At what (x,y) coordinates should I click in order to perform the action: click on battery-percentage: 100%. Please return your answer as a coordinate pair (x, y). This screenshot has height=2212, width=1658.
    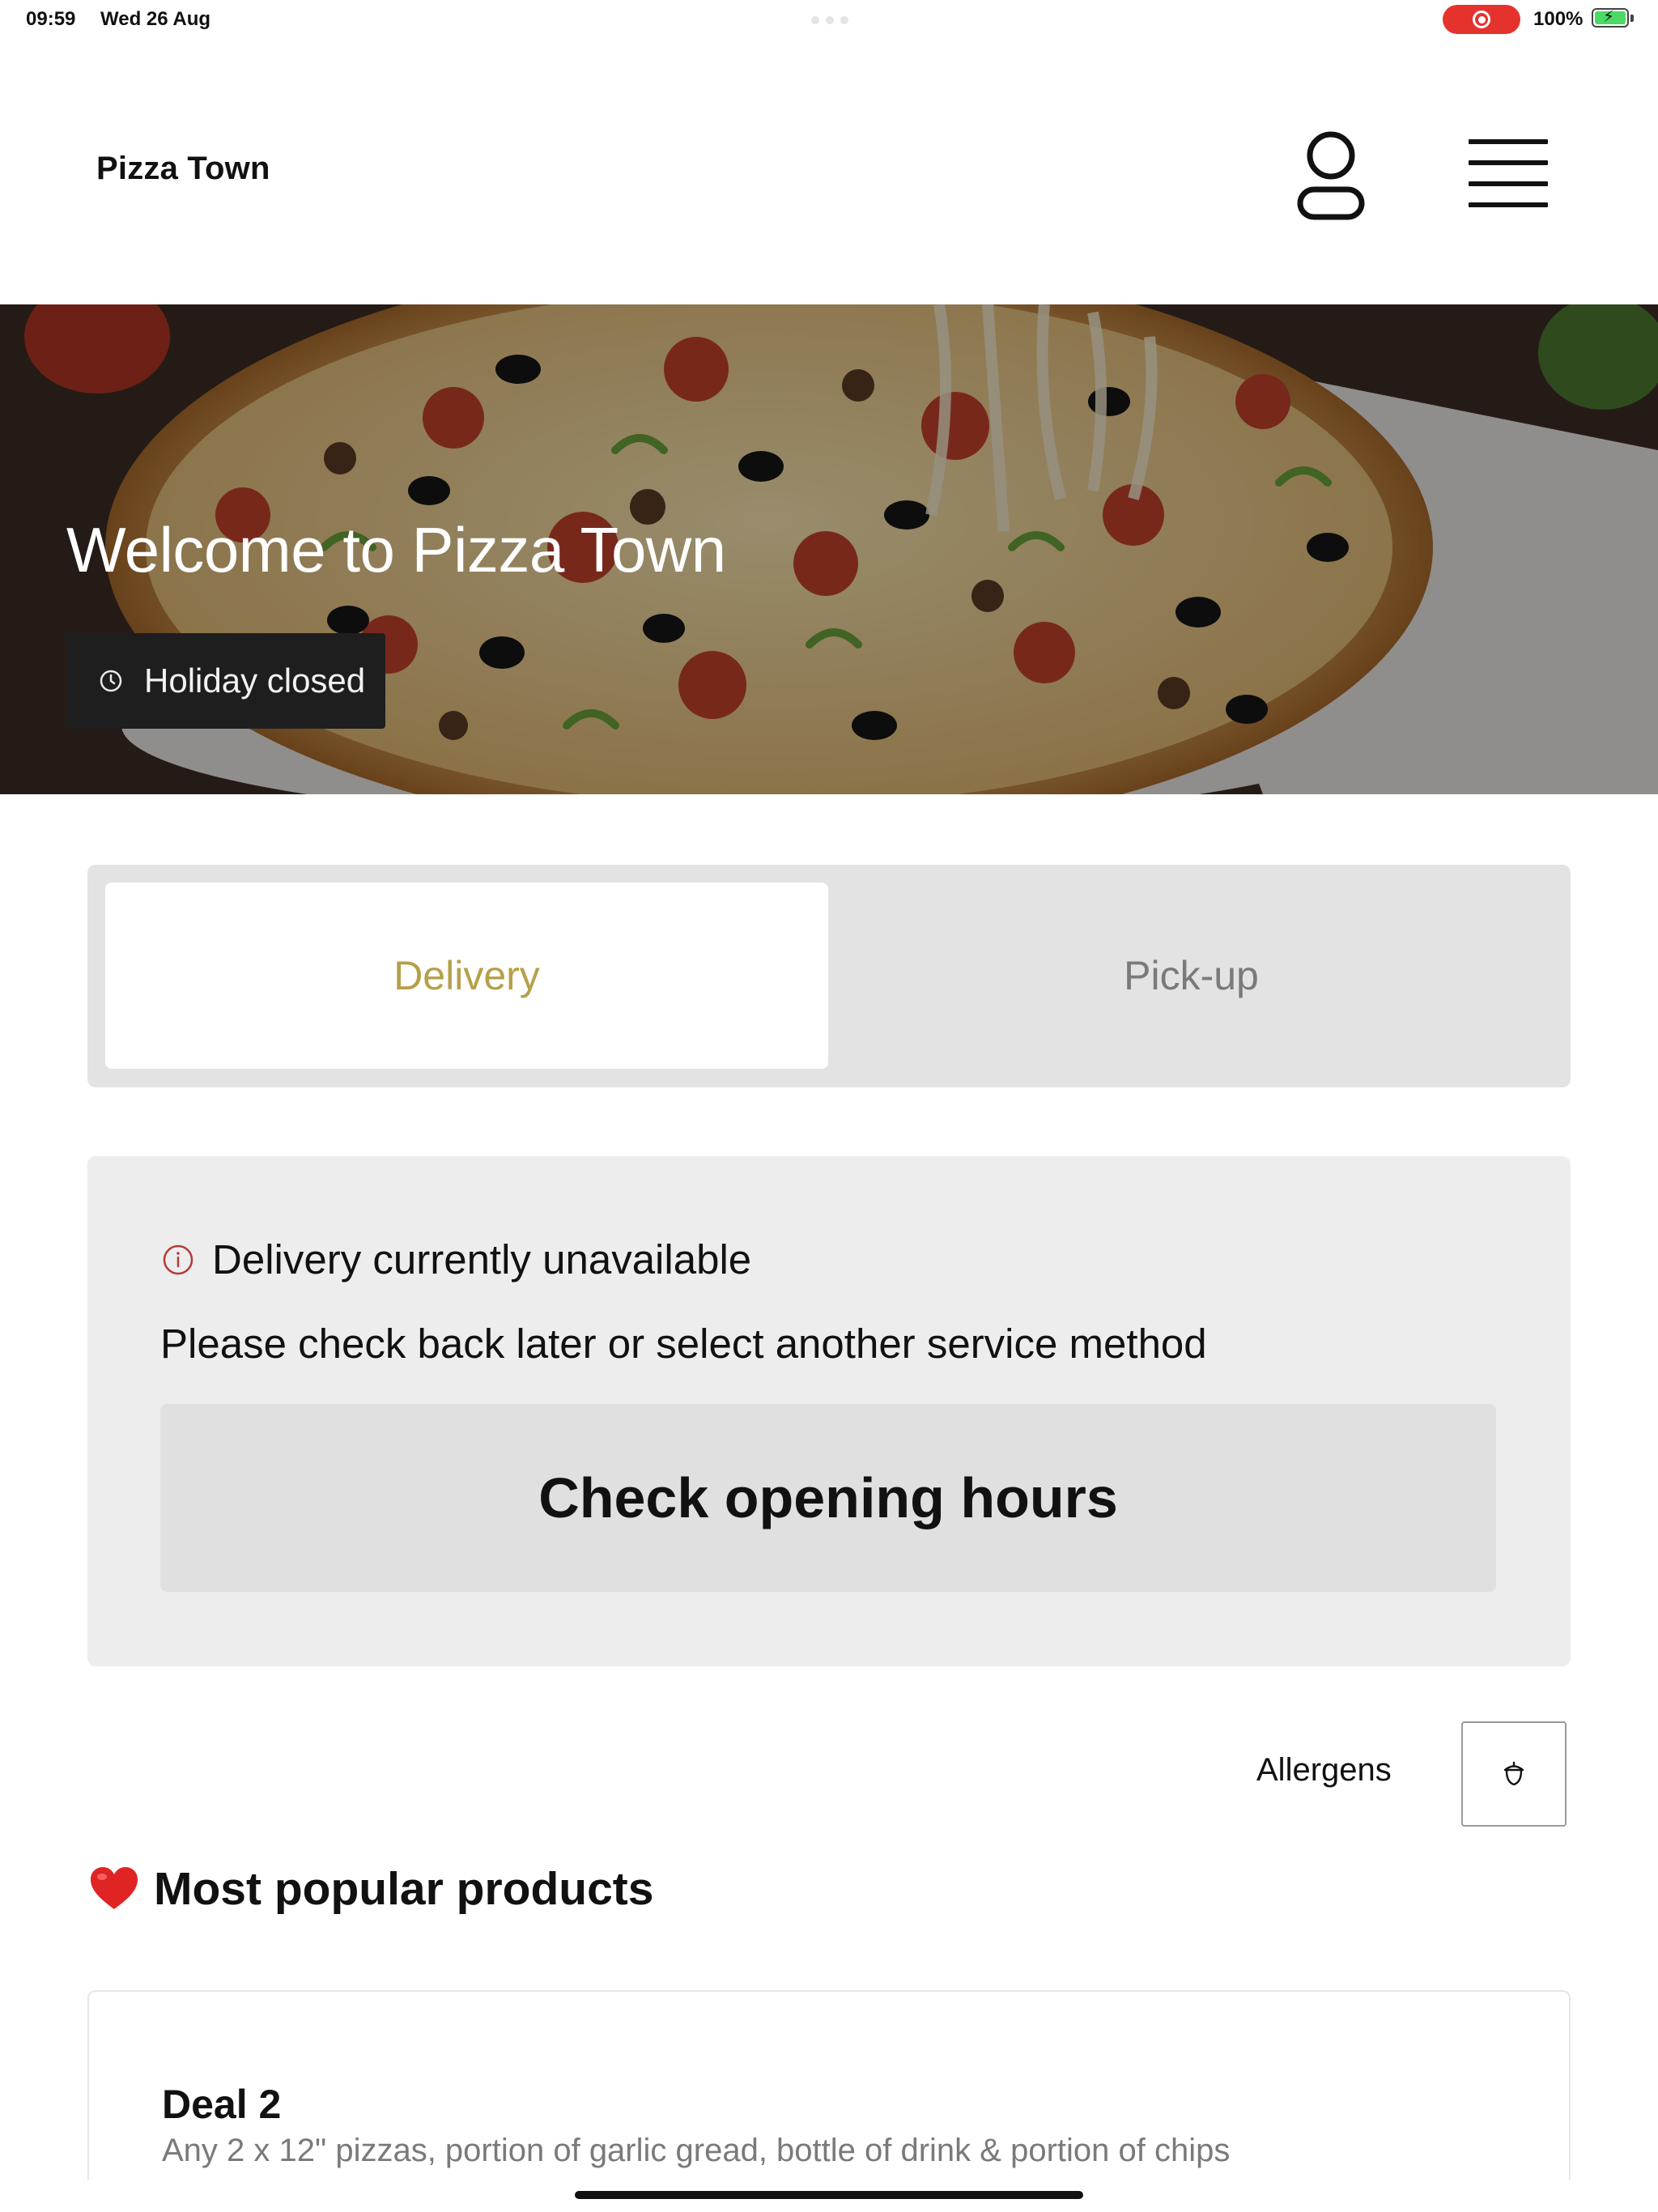
    Looking at the image, I should click on (1558, 19).